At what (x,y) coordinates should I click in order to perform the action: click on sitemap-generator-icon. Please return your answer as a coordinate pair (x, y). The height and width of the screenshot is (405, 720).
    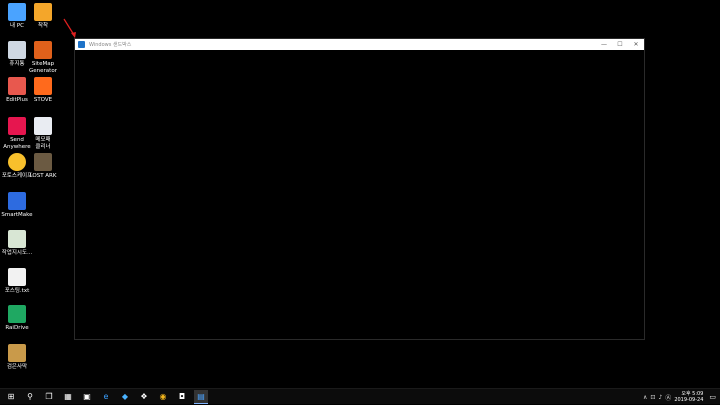
    Looking at the image, I should click on (43, 50).